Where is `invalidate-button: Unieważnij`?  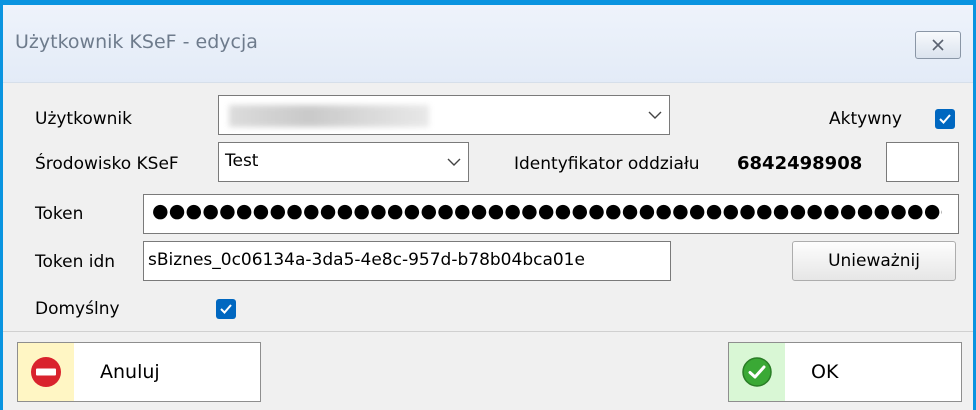
invalidate-button: Unieważnij is located at coordinates (874, 261).